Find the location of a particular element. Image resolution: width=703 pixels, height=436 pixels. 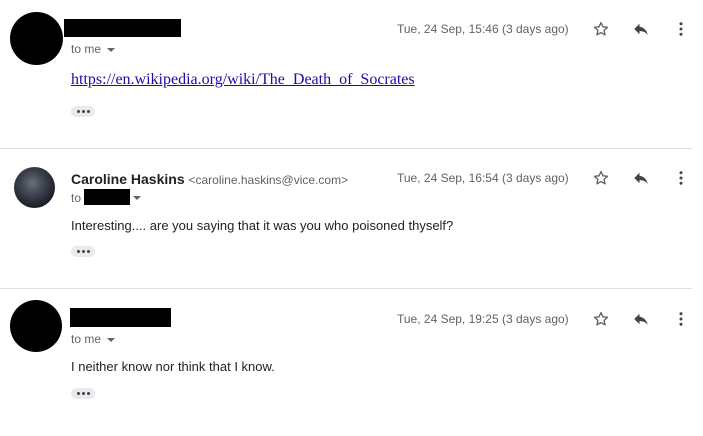

recipient-label: to is located at coordinates (76, 198).